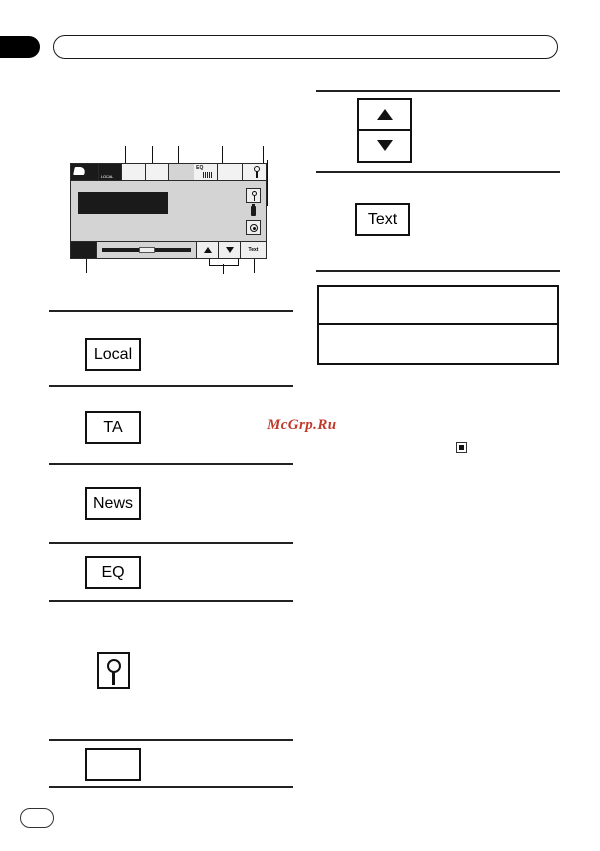 The height and width of the screenshot is (851, 600). I want to click on local-key-label: Local, so click(113, 354).